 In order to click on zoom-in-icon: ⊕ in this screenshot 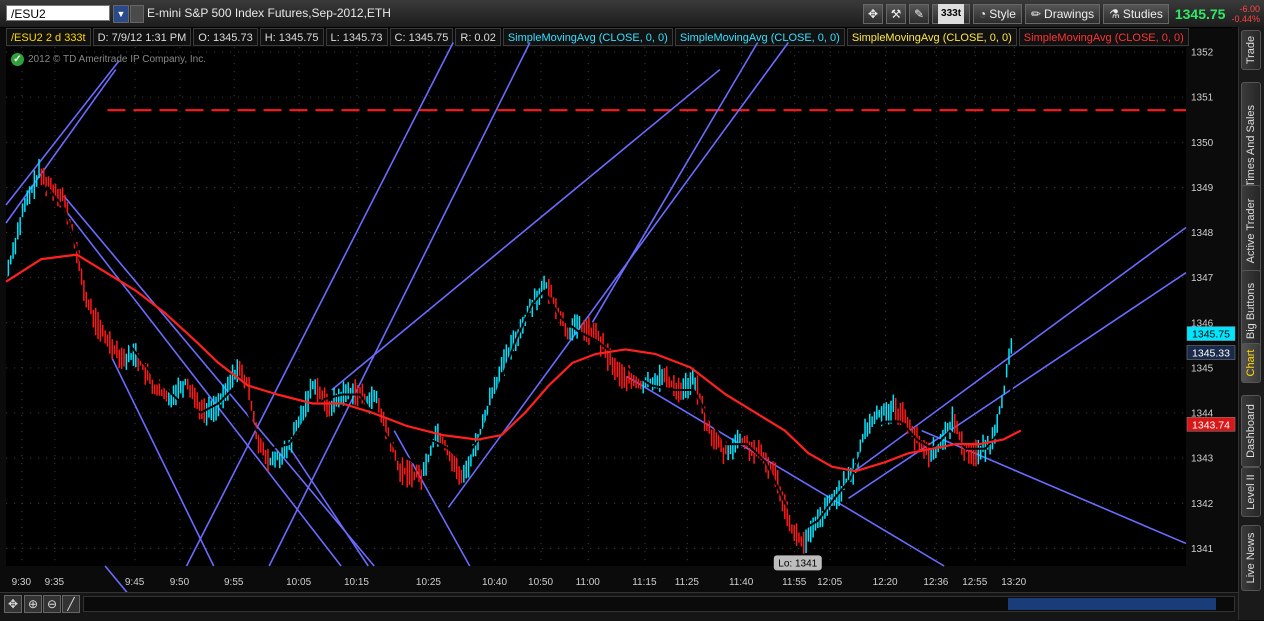, I will do `click(33, 604)`.